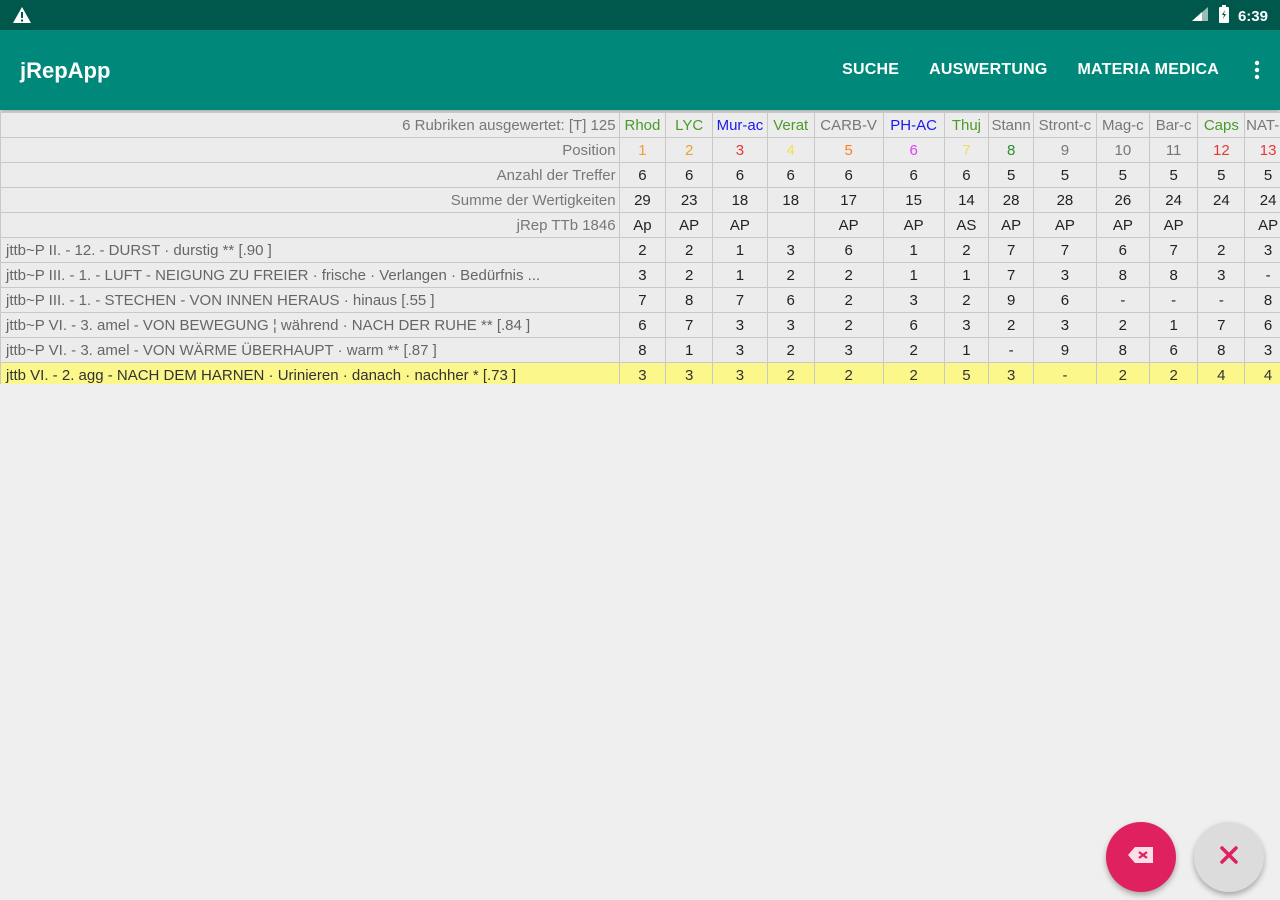 The height and width of the screenshot is (900, 1280). Describe the element at coordinates (1148, 70) in the screenshot. I see `menu-materia-medica: MATERIA MEDICA` at that location.